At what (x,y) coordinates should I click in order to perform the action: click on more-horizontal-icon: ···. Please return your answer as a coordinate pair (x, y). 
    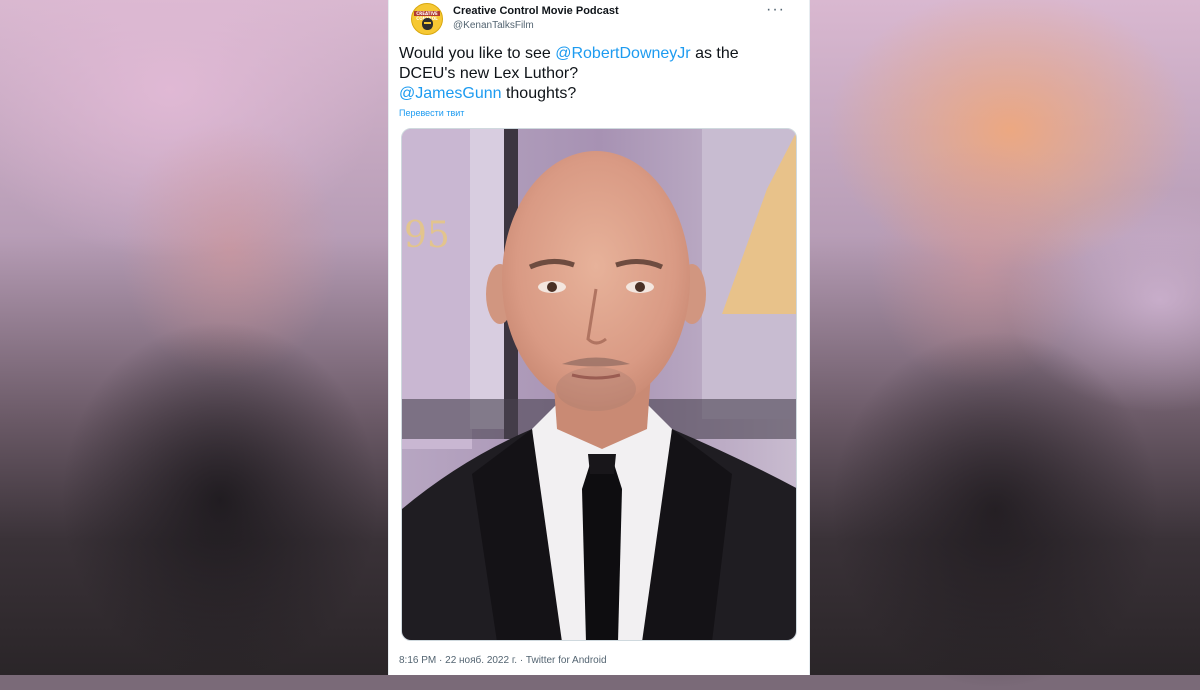
    Looking at the image, I should click on (775, 10).